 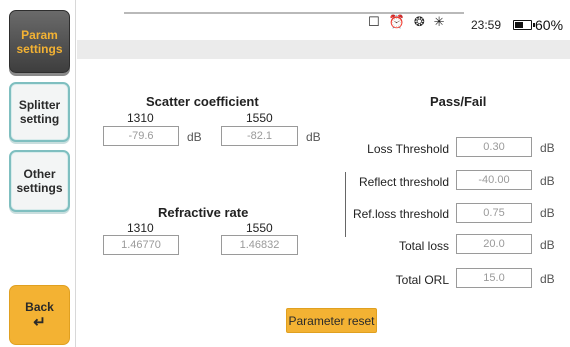 I want to click on scatter-1550-field: -82.1, so click(x=259, y=136).